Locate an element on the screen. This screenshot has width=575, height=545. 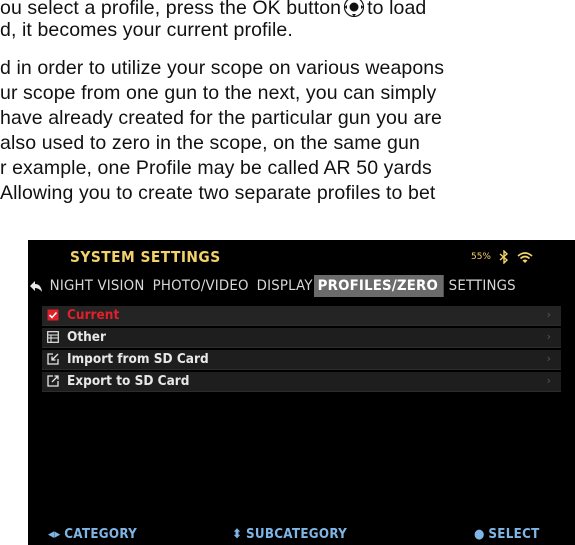
menu-item-import: Import from SD Card › is located at coordinates (301, 360).